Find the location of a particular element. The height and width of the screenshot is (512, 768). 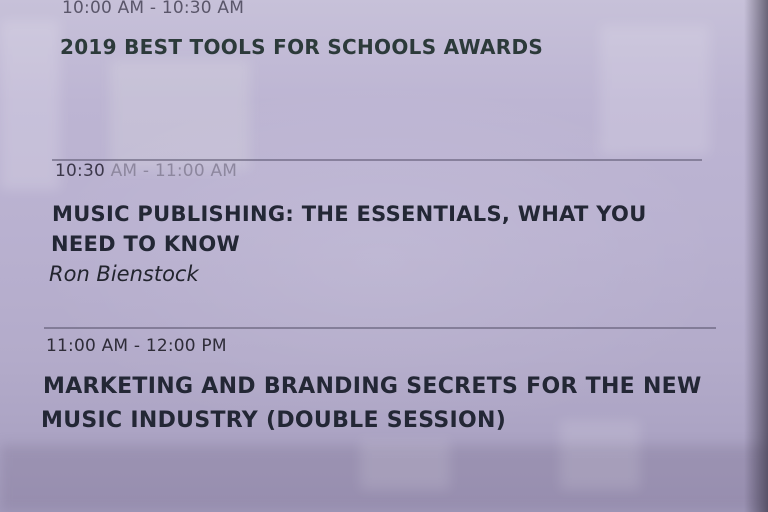

session-title-line: NEED TO KNOW is located at coordinates (145, 244).